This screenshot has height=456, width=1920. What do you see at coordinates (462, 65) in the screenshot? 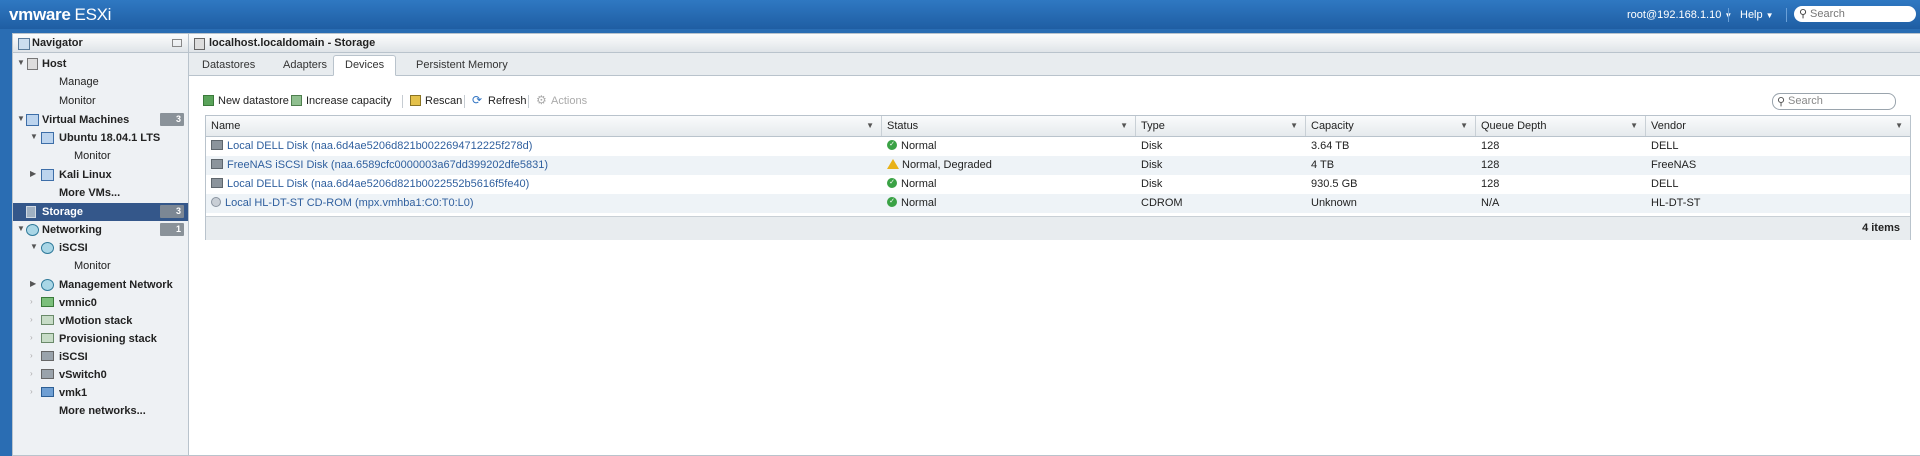
I see `tab-persistent-memory: Persistent Memory` at bounding box center [462, 65].